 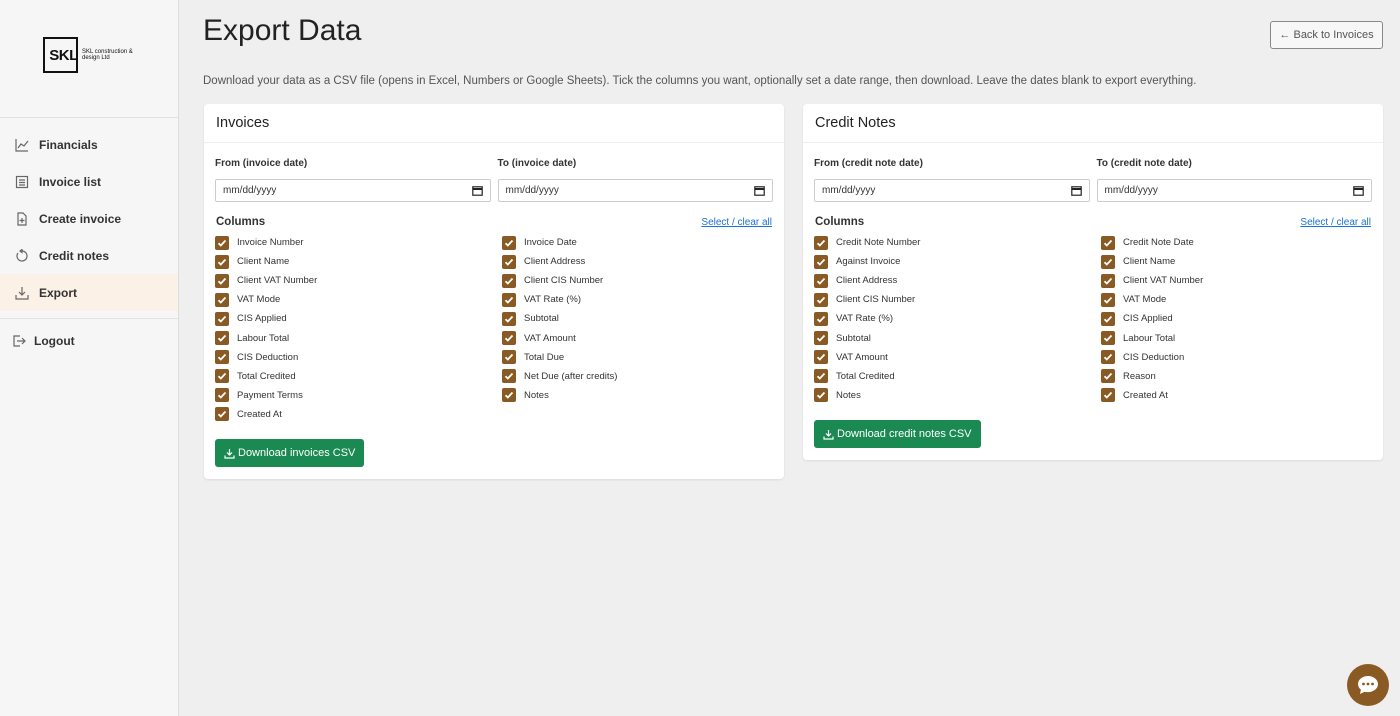 I want to click on column-checkbox-item: Total Due, so click(x=637, y=357).